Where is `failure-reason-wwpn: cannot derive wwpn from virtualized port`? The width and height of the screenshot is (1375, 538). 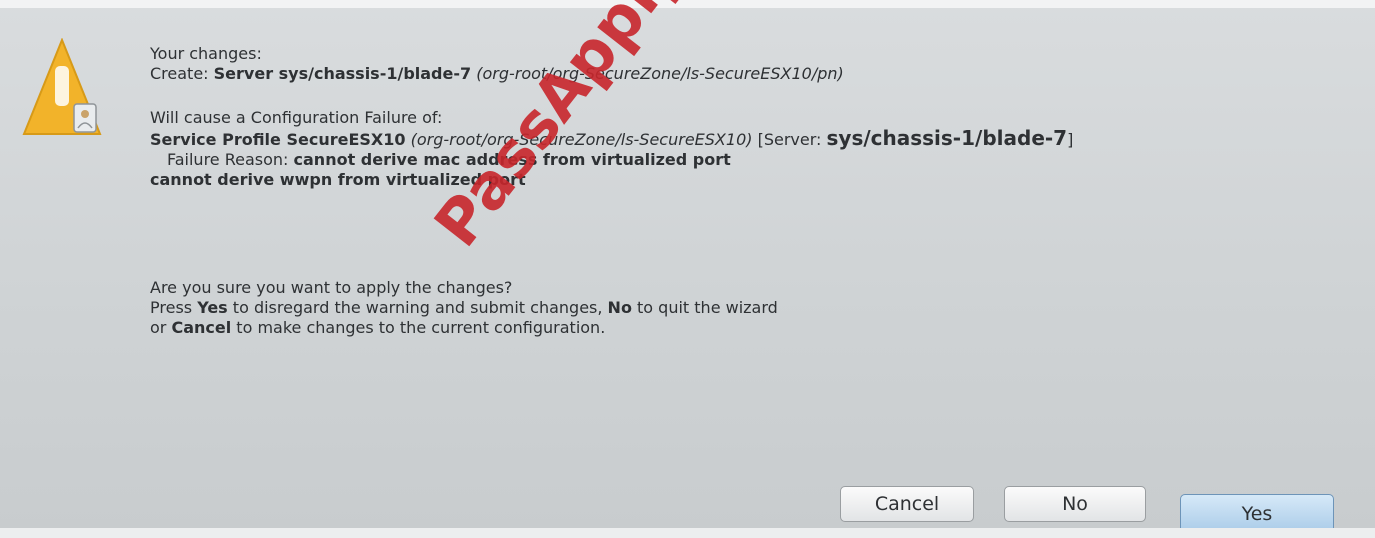 failure-reason-wwpn: cannot derive wwpn from virtualized port is located at coordinates (338, 179).